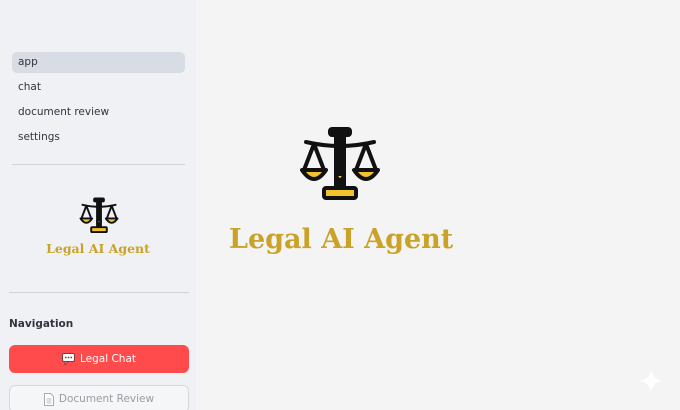 The height and width of the screenshot is (410, 680). What do you see at coordinates (98, 87) in the screenshot?
I see `page-nav-item-chat: chat` at bounding box center [98, 87].